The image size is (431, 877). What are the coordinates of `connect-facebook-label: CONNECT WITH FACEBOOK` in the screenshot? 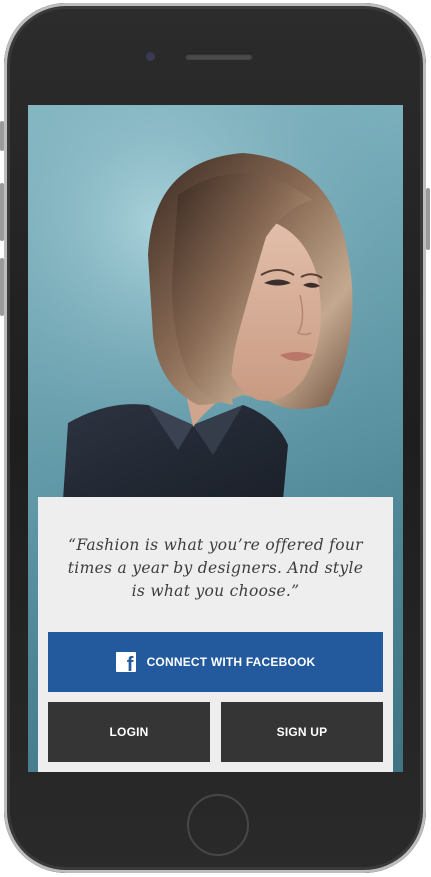 It's located at (231, 662).